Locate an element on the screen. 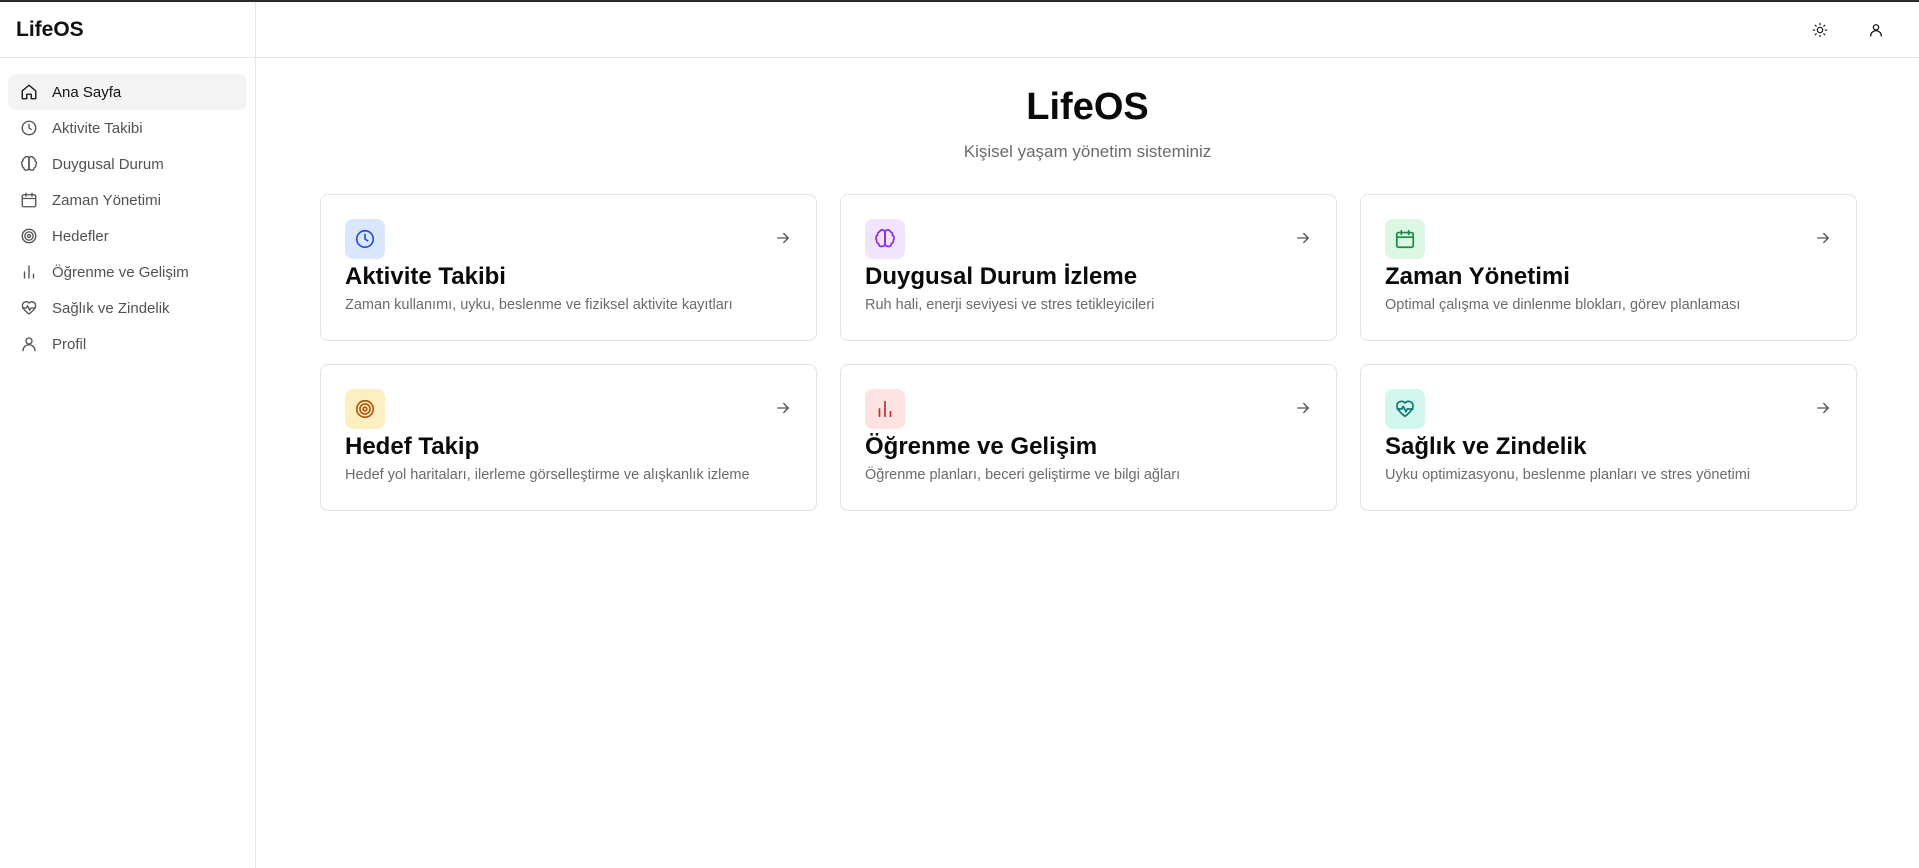 The image size is (1919, 868). sidebar-item-aktivite-takibi: Aktivite Takibi is located at coordinates (127, 128).